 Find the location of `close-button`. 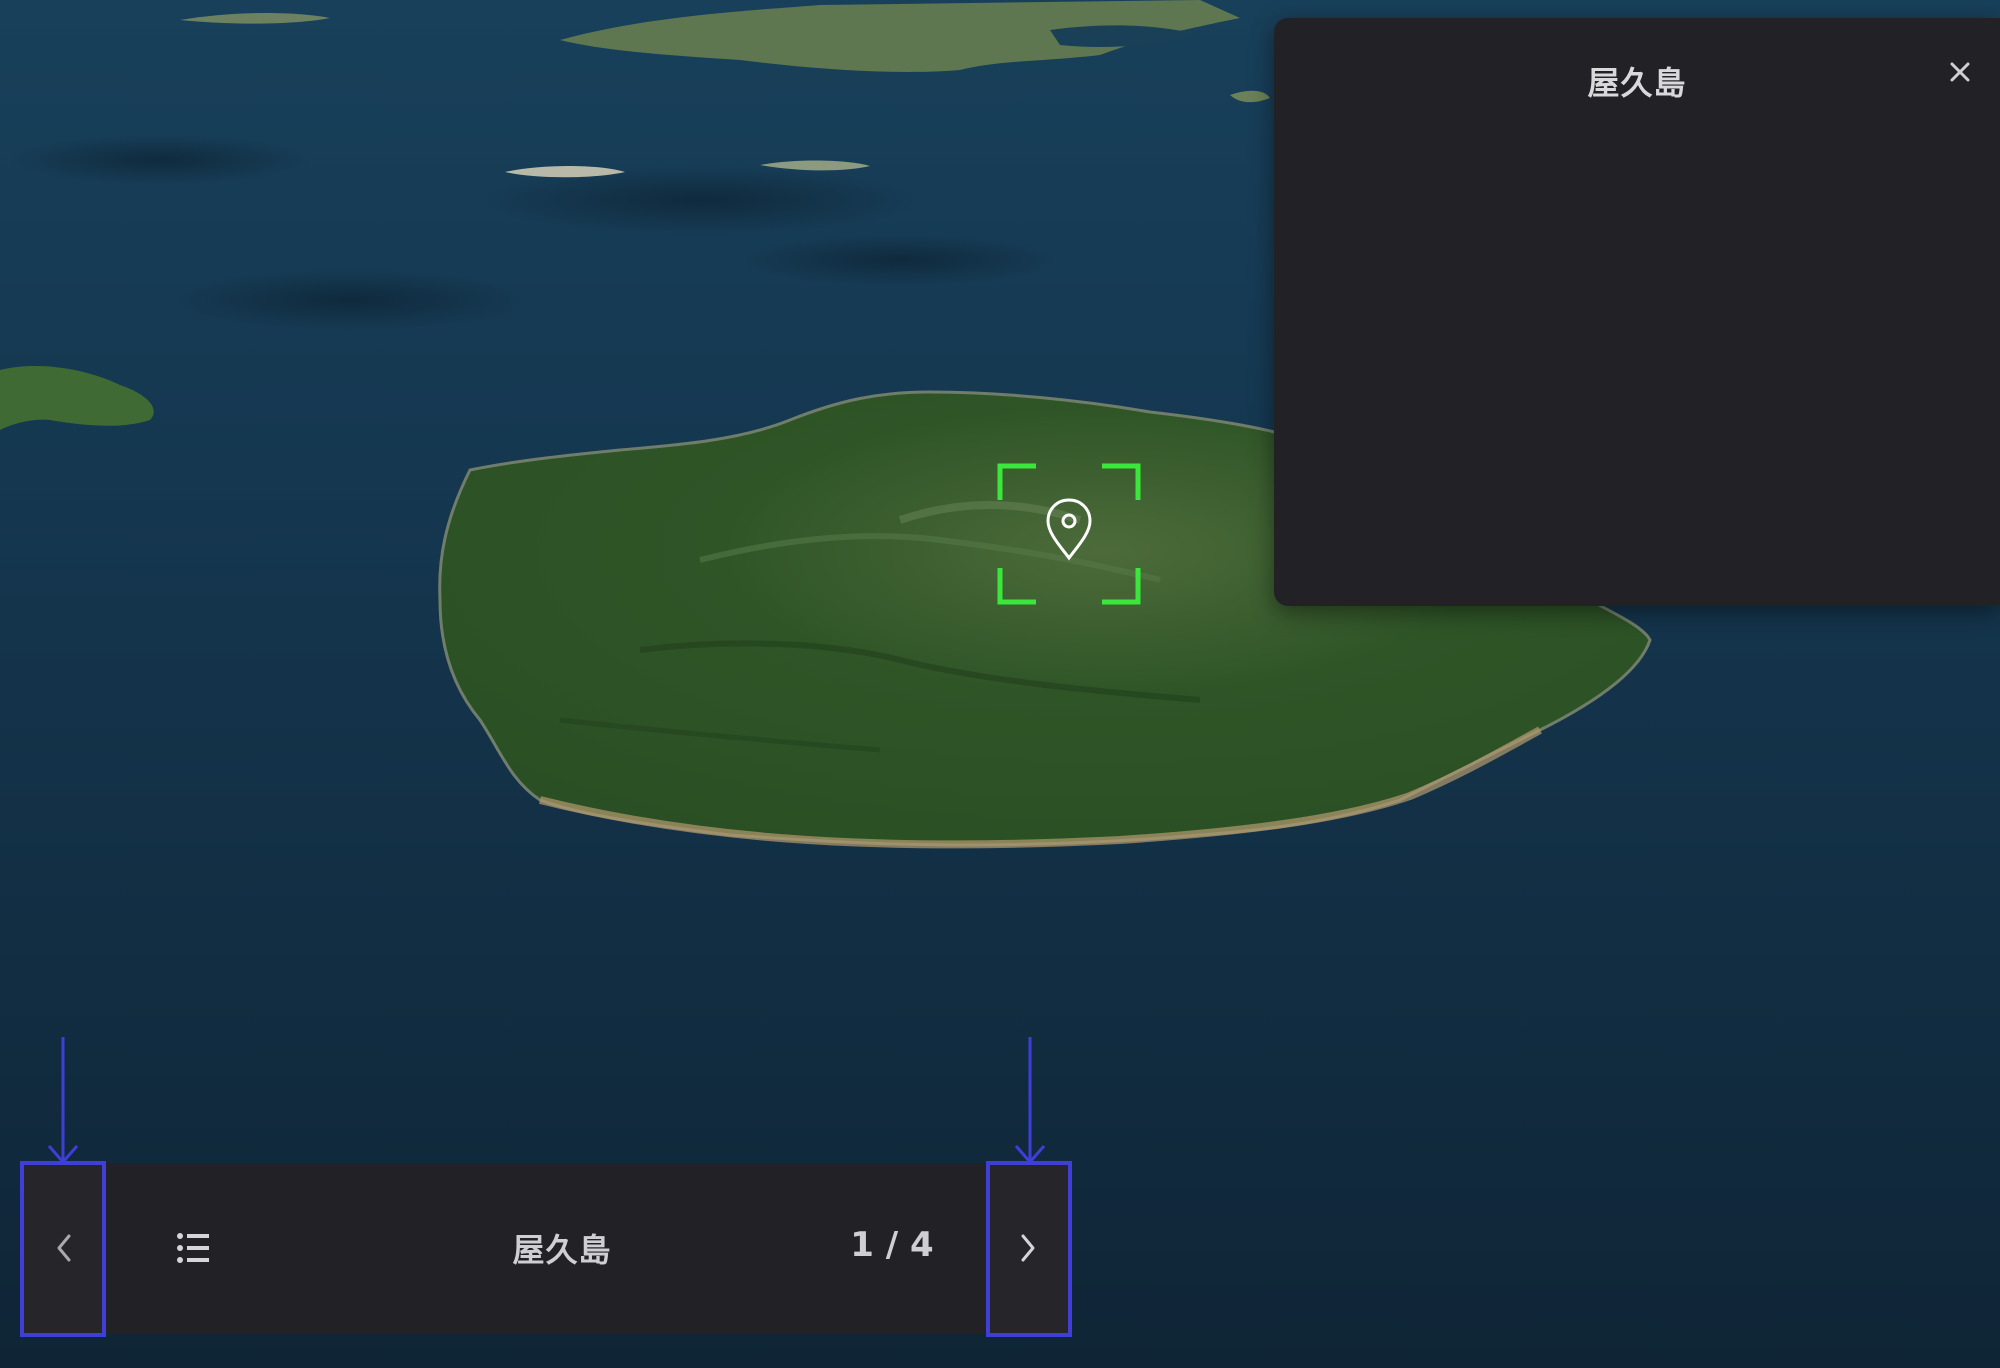

close-button is located at coordinates (1960, 72).